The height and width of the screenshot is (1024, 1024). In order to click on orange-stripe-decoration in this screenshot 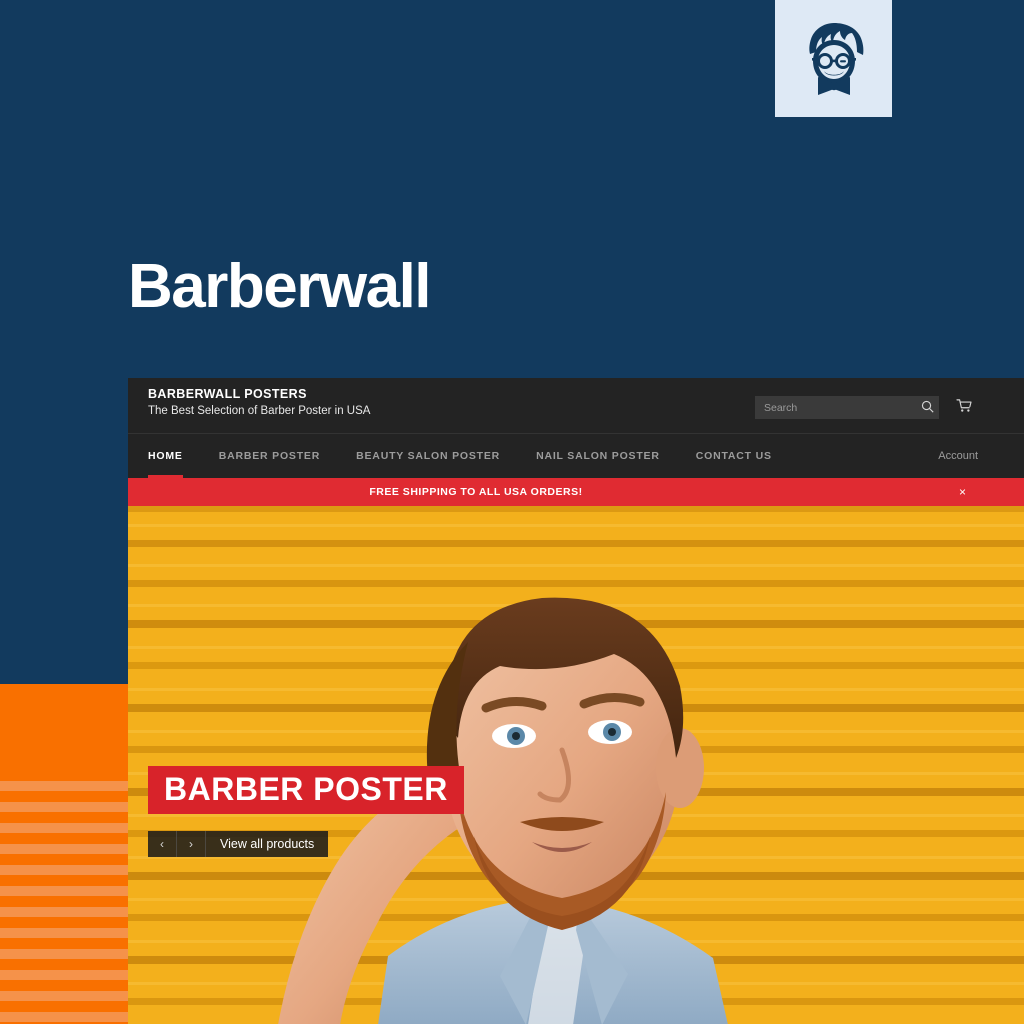, I will do `click(64, 897)`.